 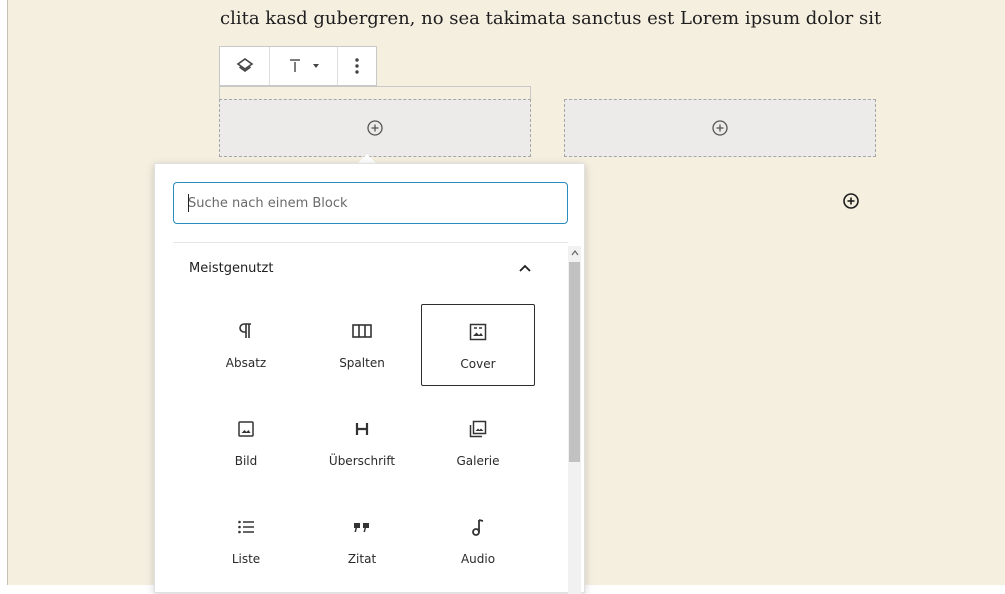 I want to click on block-label: Bild, so click(x=246, y=461).